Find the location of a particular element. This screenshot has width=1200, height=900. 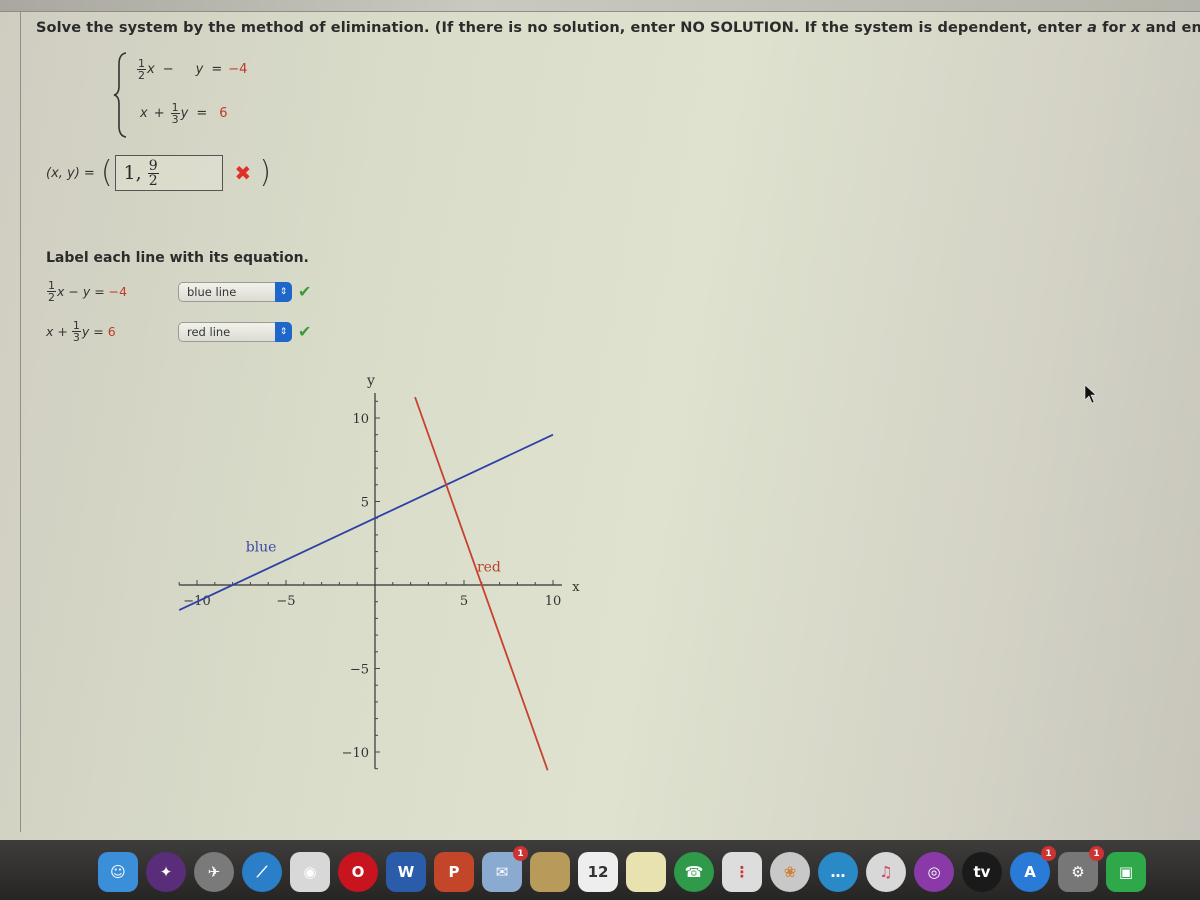

music-glyph: ♫ is located at coordinates (886, 872).